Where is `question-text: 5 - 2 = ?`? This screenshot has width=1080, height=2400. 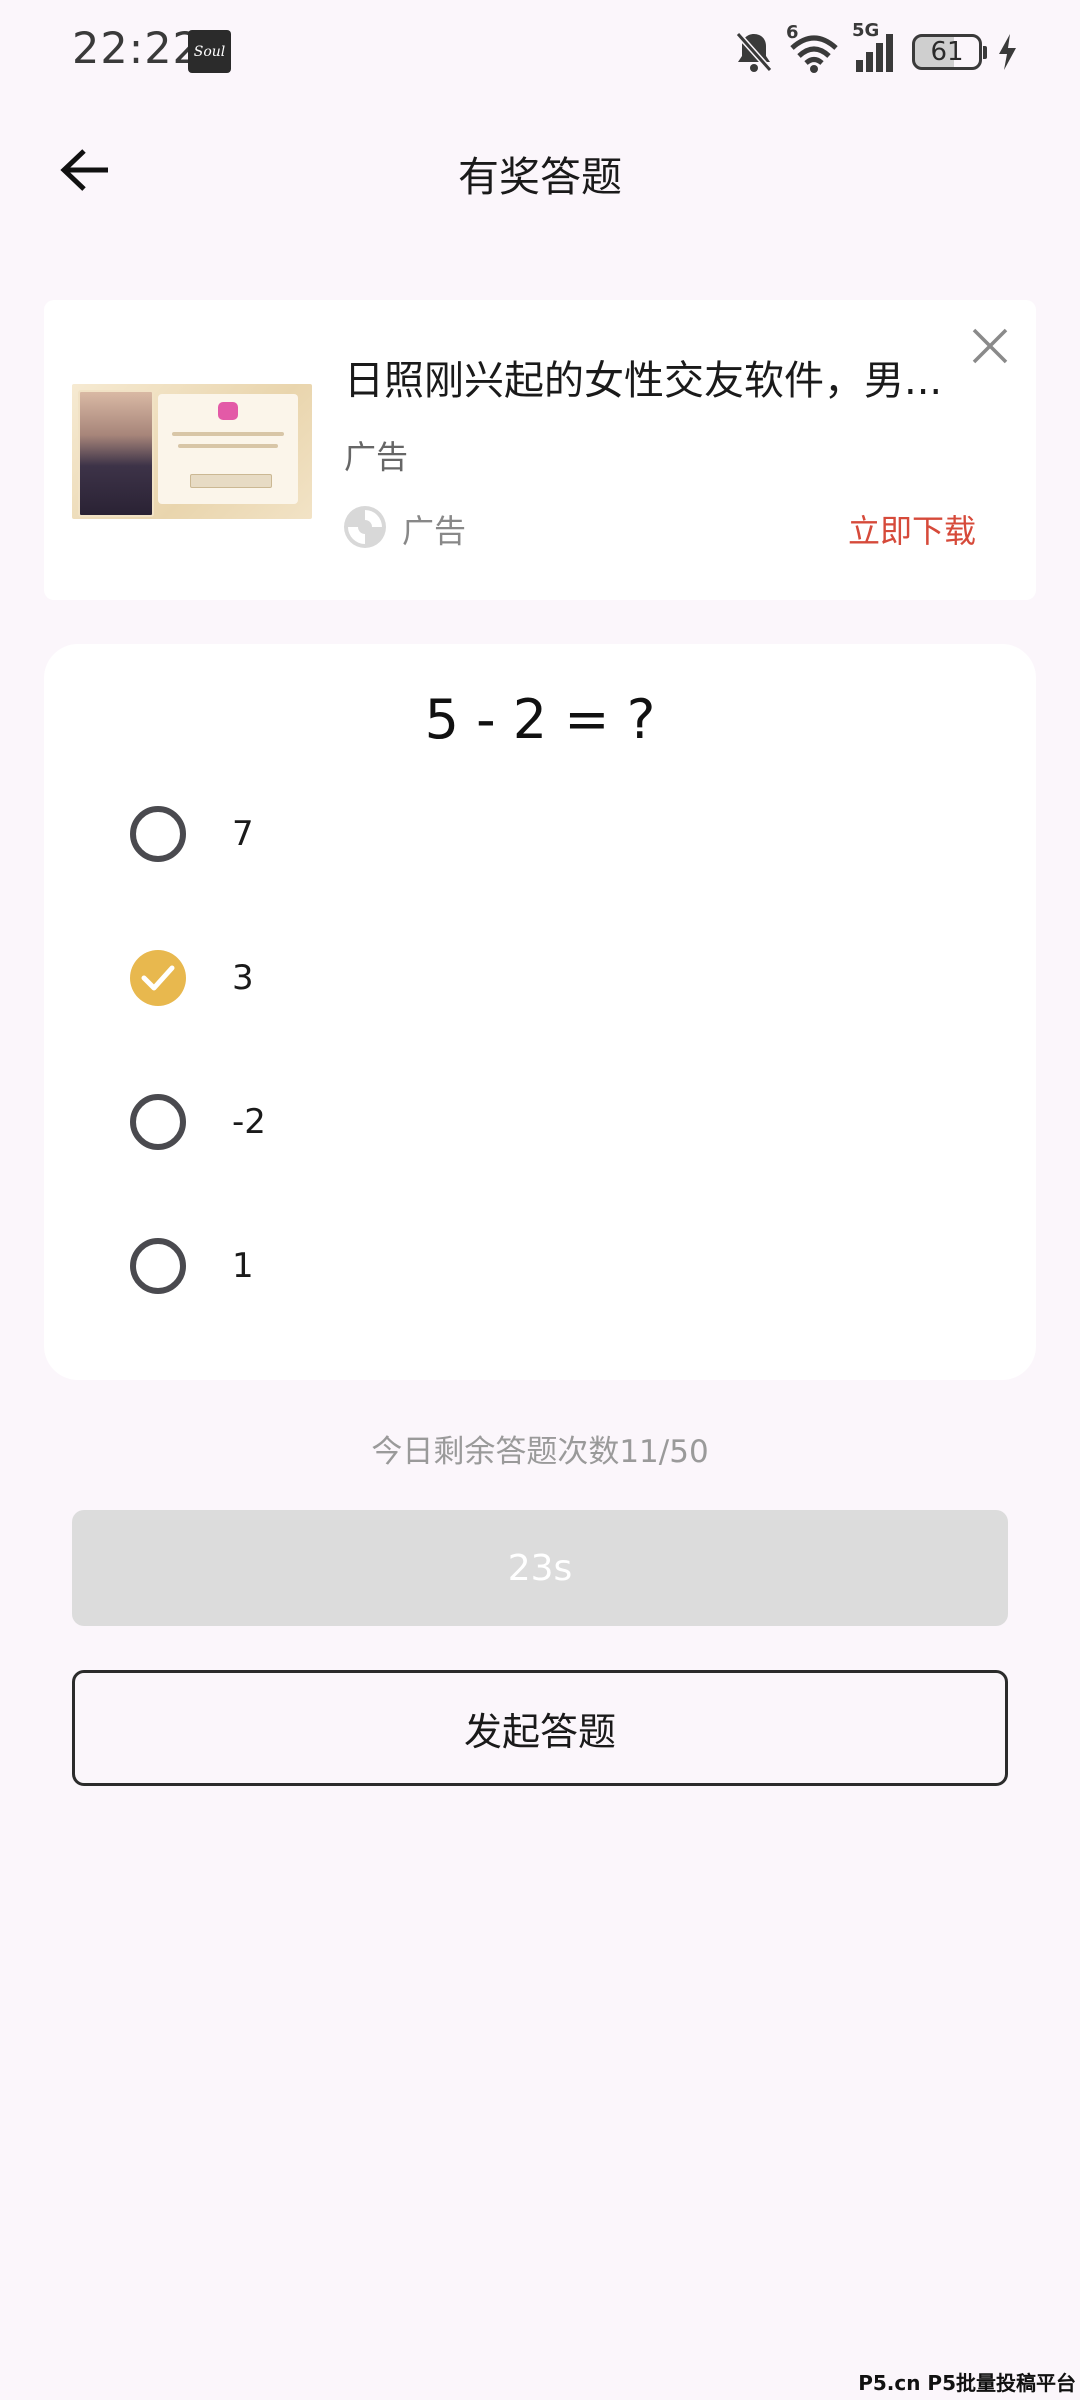
question-text: 5 - 2 = ? is located at coordinates (540, 719).